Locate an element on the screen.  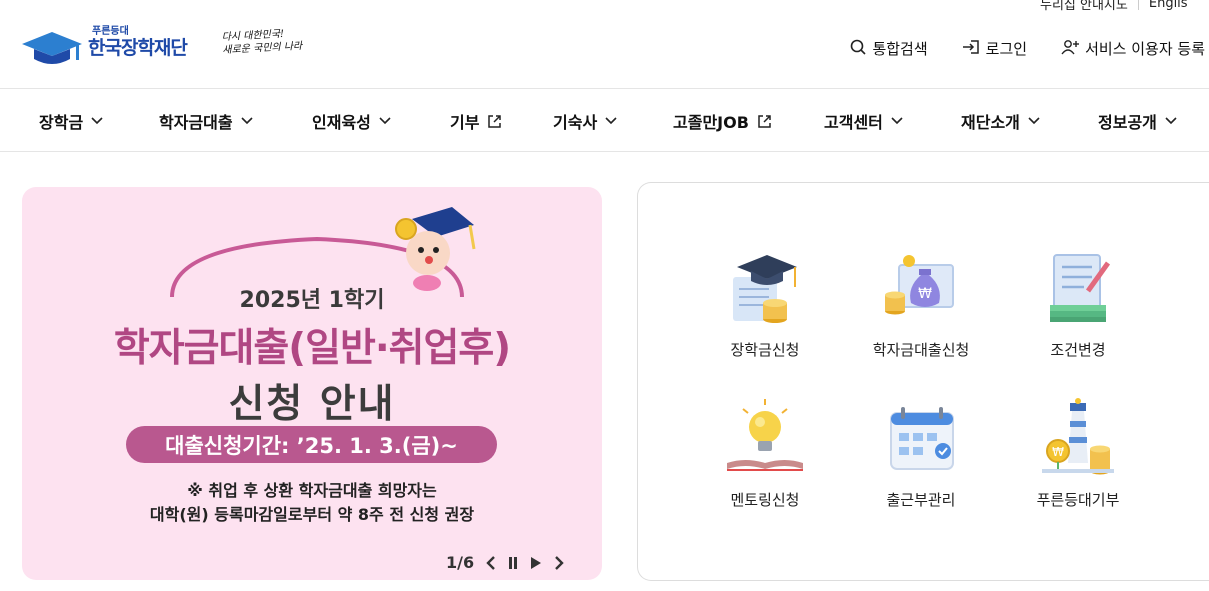
nav-label: 고객센터 is located at coordinates (853, 122).